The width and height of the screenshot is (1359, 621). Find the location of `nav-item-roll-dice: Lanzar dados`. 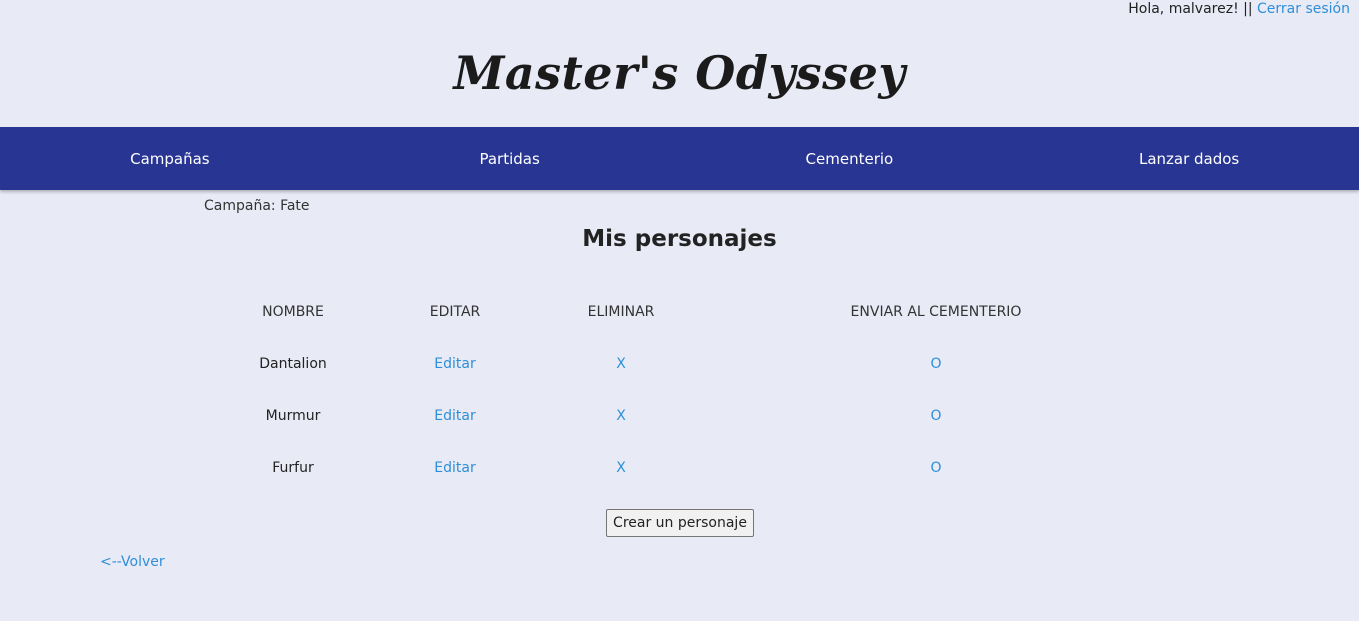

nav-item-roll-dice: Lanzar dados is located at coordinates (1189, 158).